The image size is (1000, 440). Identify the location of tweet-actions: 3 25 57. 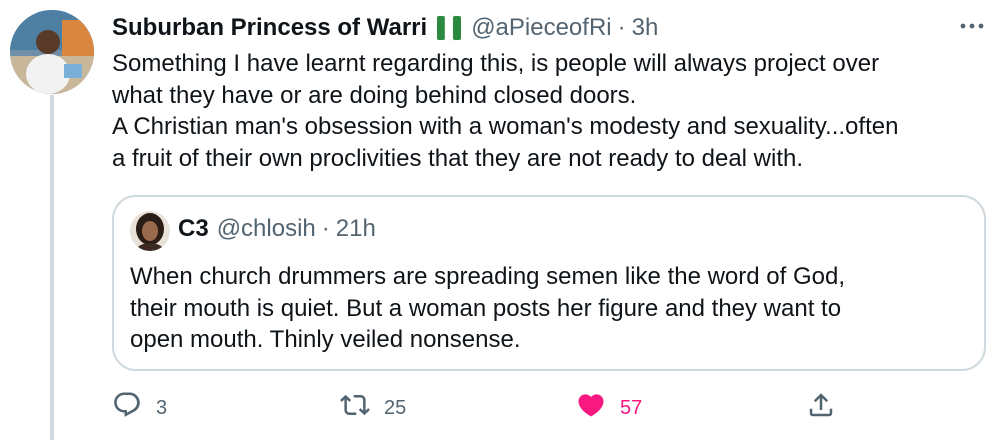
(492, 408).